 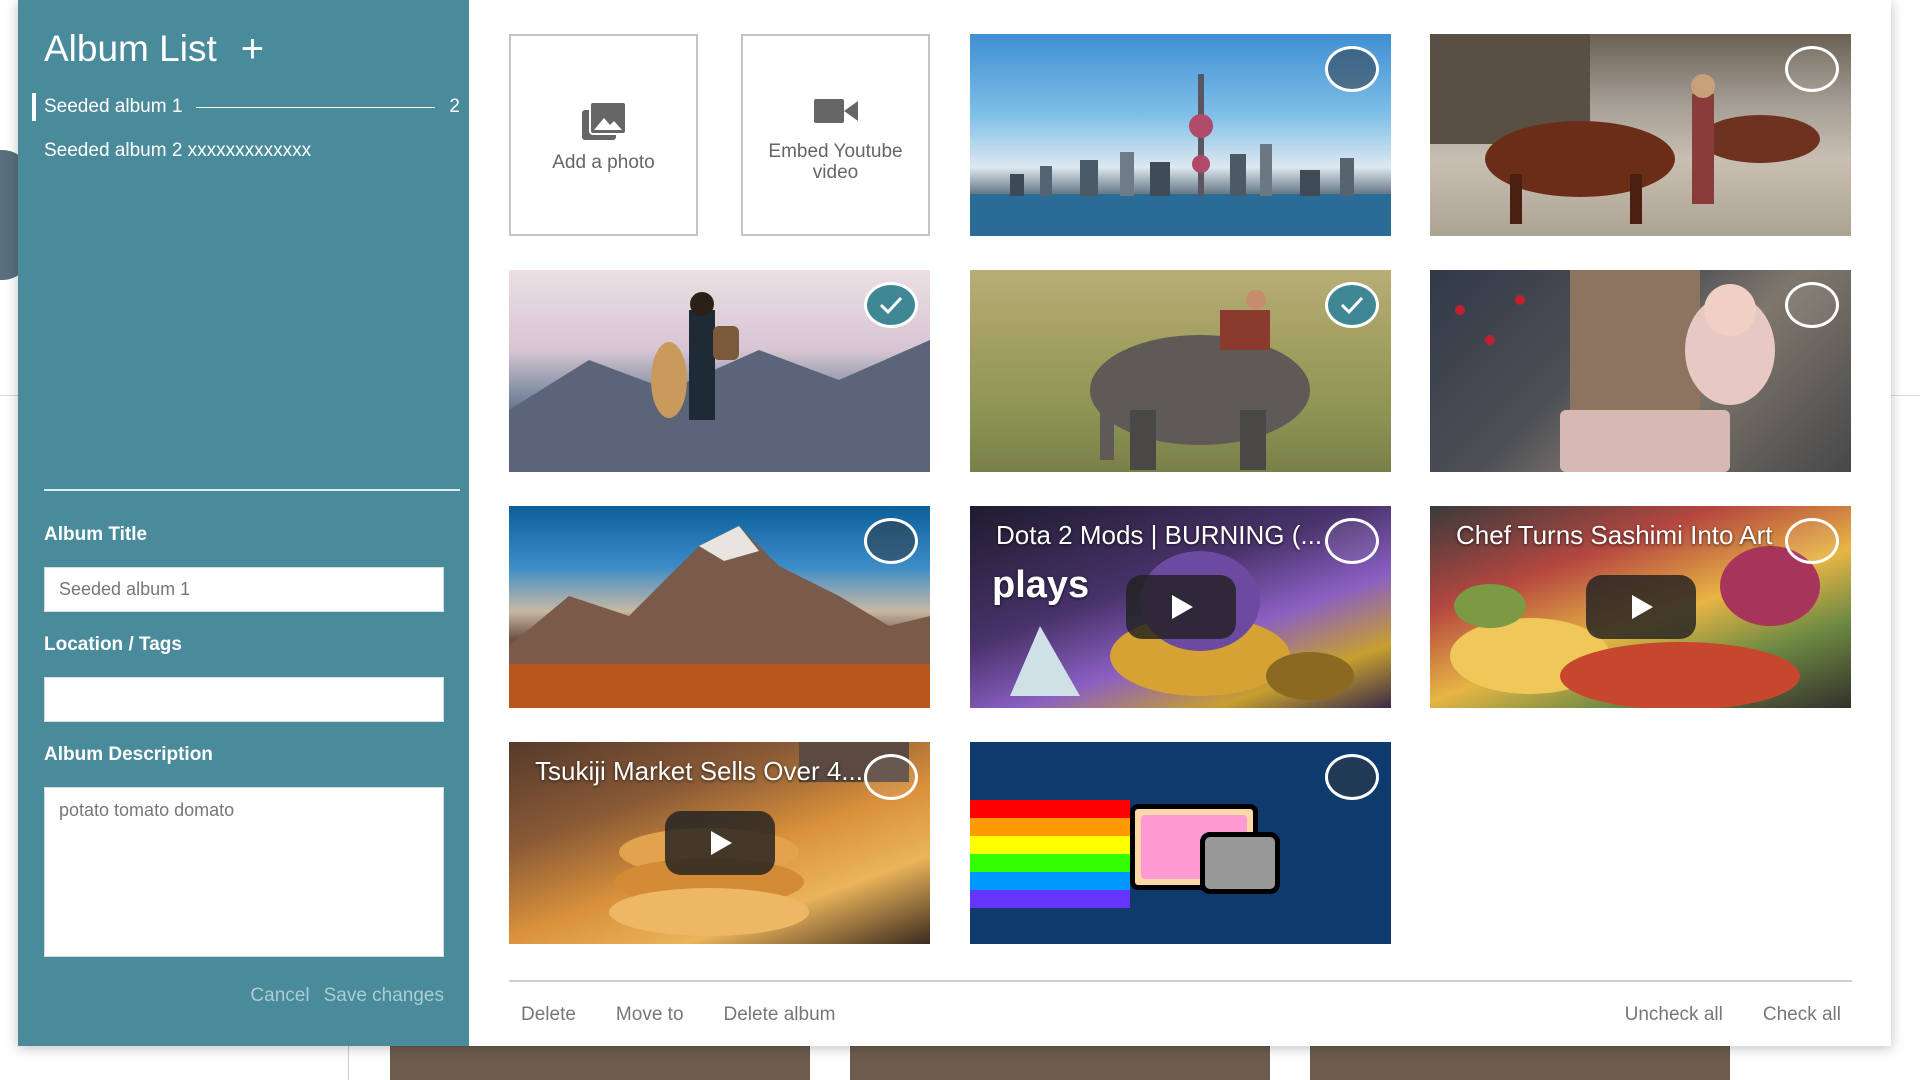 What do you see at coordinates (244, 589) in the screenshot?
I see `album-title-input` at bounding box center [244, 589].